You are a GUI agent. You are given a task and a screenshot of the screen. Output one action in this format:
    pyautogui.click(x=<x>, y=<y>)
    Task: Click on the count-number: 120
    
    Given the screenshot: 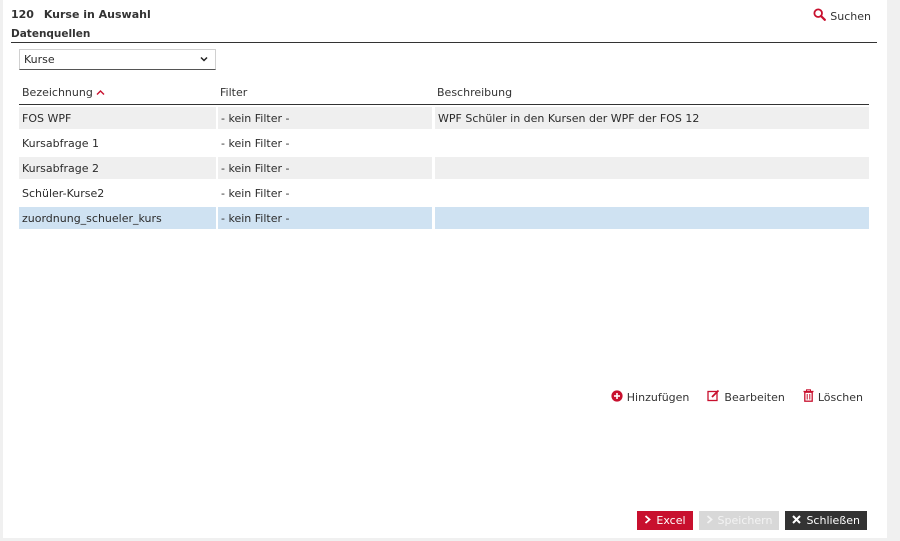 What is the action you would take?
    pyautogui.click(x=22, y=14)
    